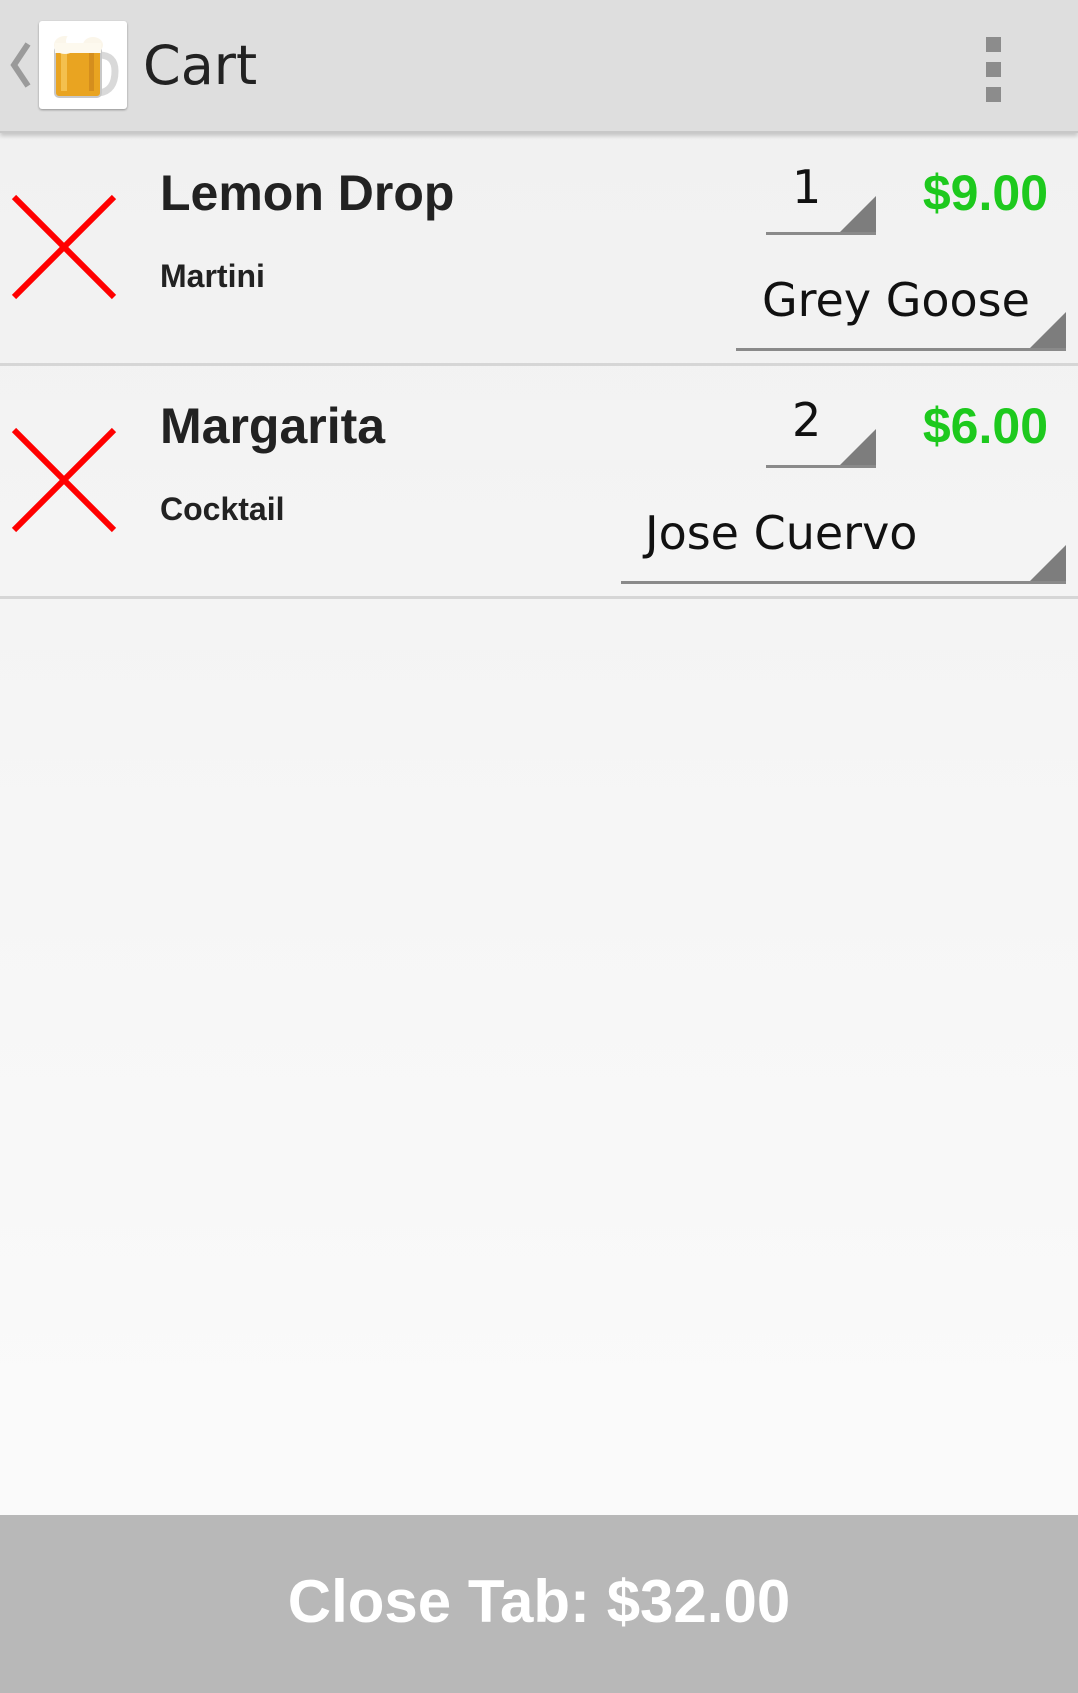  I want to click on liquor-spinner: Jose Cuervo, so click(843, 537).